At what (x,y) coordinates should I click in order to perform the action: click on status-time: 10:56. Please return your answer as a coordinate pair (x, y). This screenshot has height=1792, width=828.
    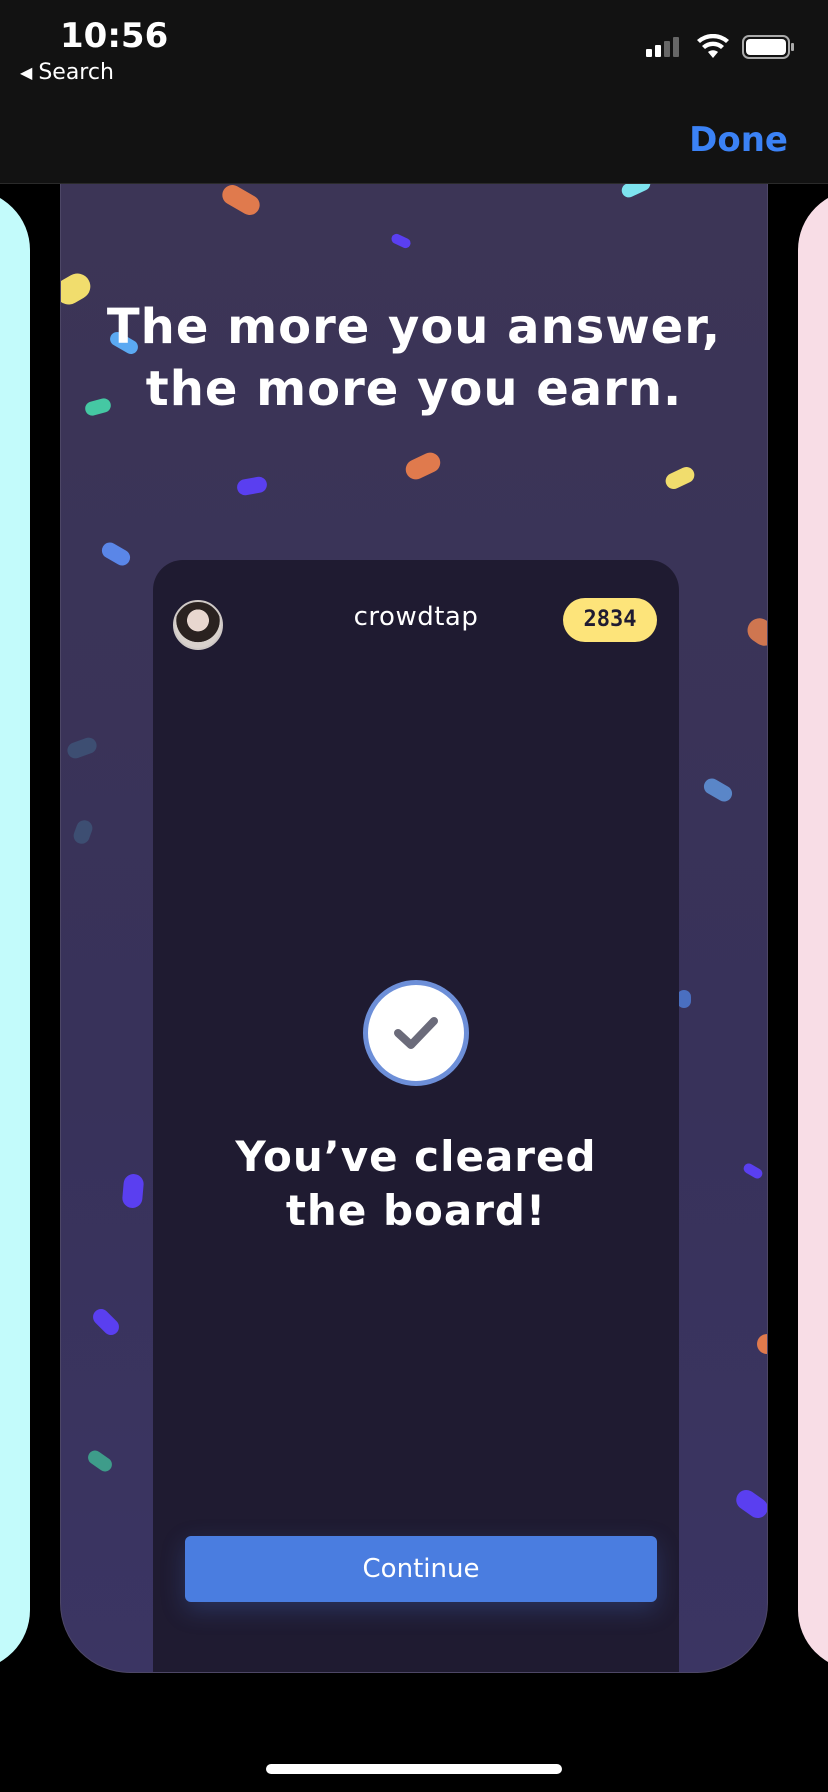
    Looking at the image, I should click on (114, 36).